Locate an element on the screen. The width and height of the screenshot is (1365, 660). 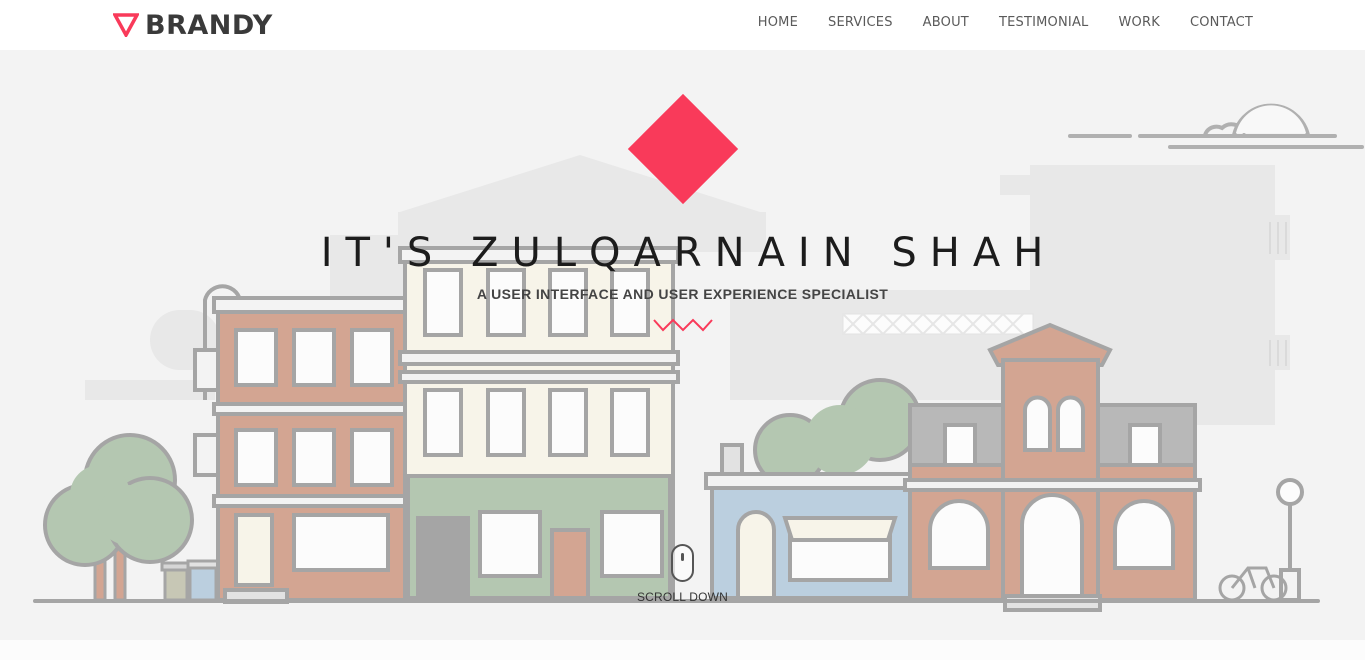
scroll-down-label: SCROLL DOWN is located at coordinates (682, 597).